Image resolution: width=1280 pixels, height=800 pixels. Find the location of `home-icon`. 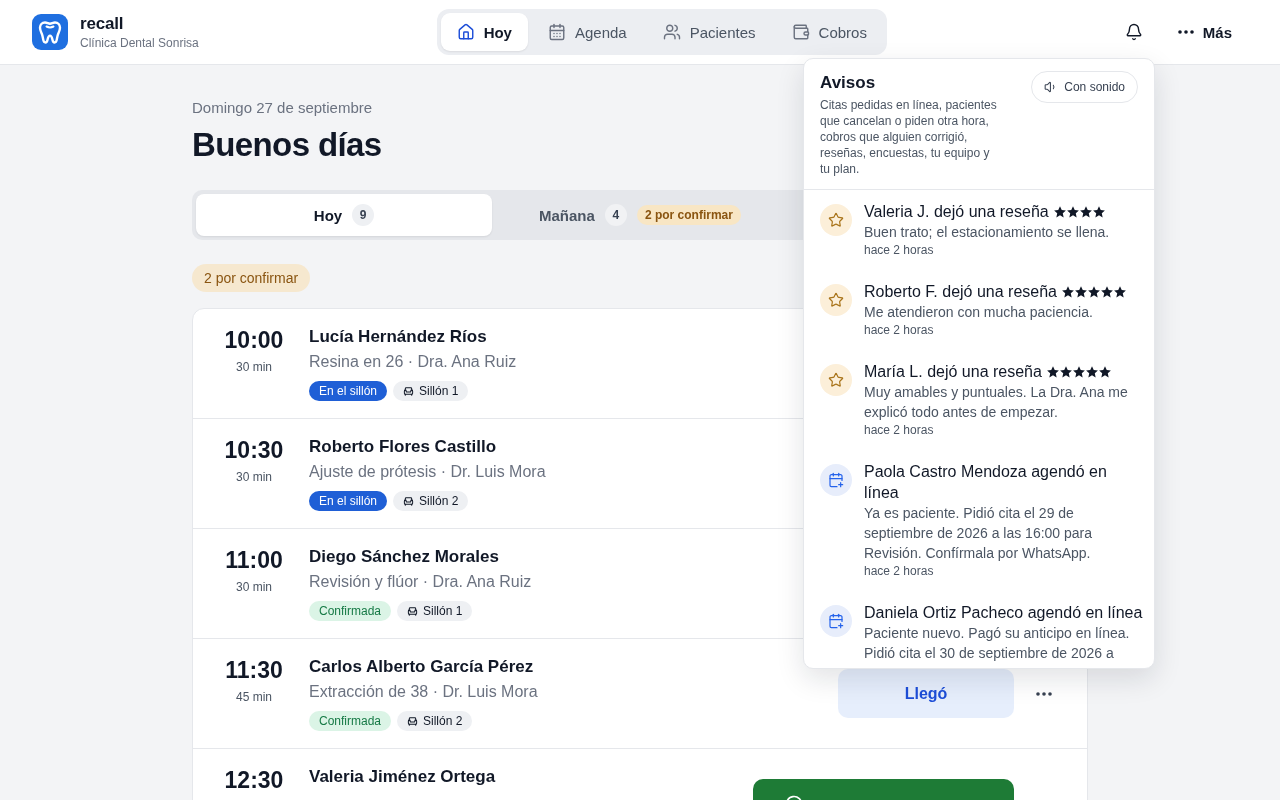

home-icon is located at coordinates (465, 32).